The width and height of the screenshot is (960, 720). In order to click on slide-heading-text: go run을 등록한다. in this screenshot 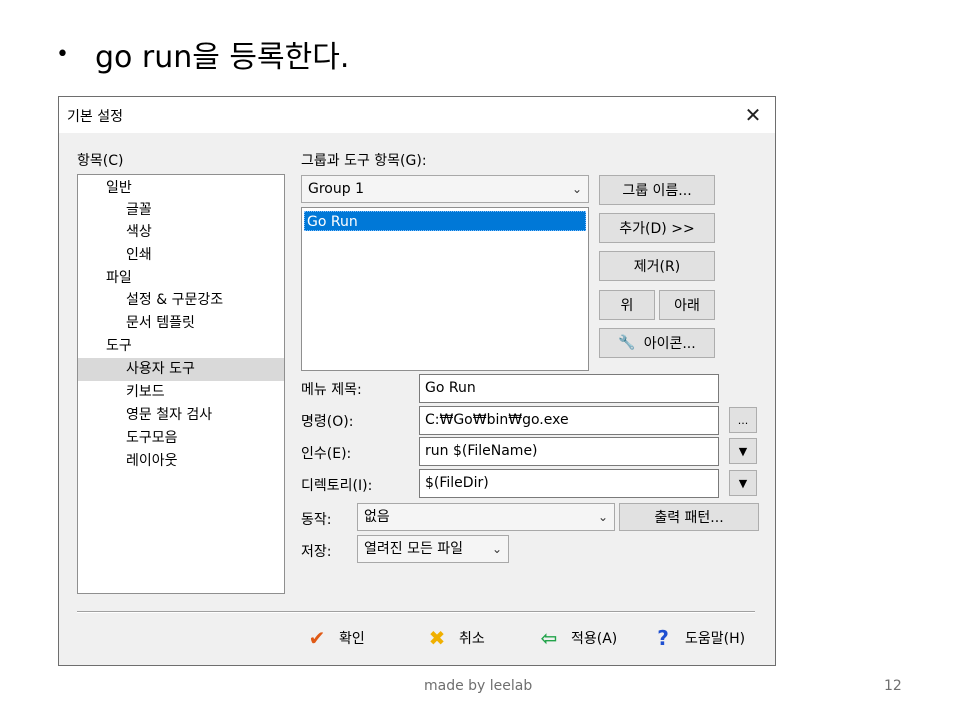, I will do `click(222, 57)`.